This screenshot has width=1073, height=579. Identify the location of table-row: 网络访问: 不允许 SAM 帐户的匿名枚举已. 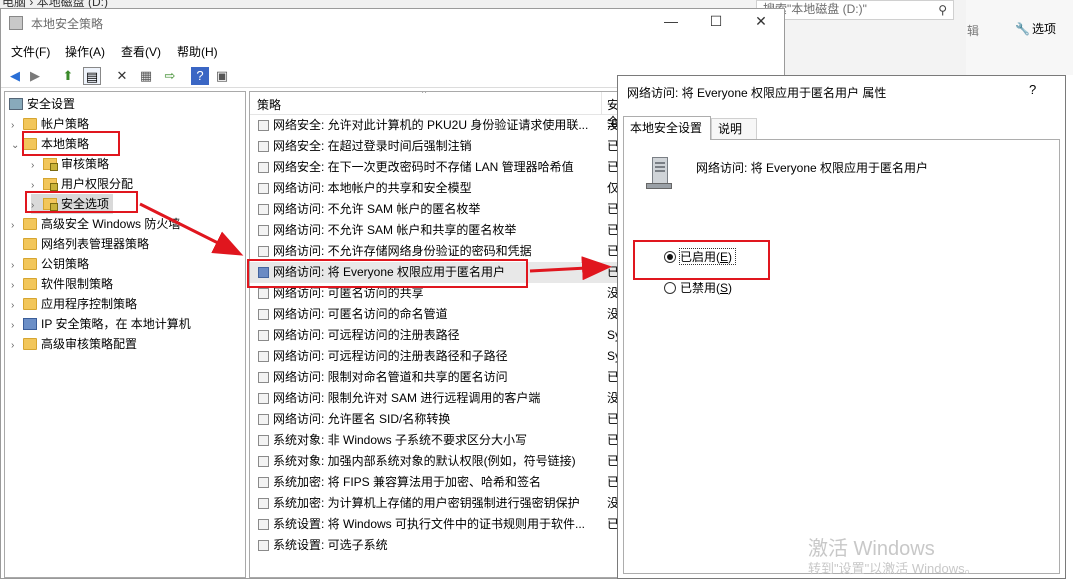
(436, 209).